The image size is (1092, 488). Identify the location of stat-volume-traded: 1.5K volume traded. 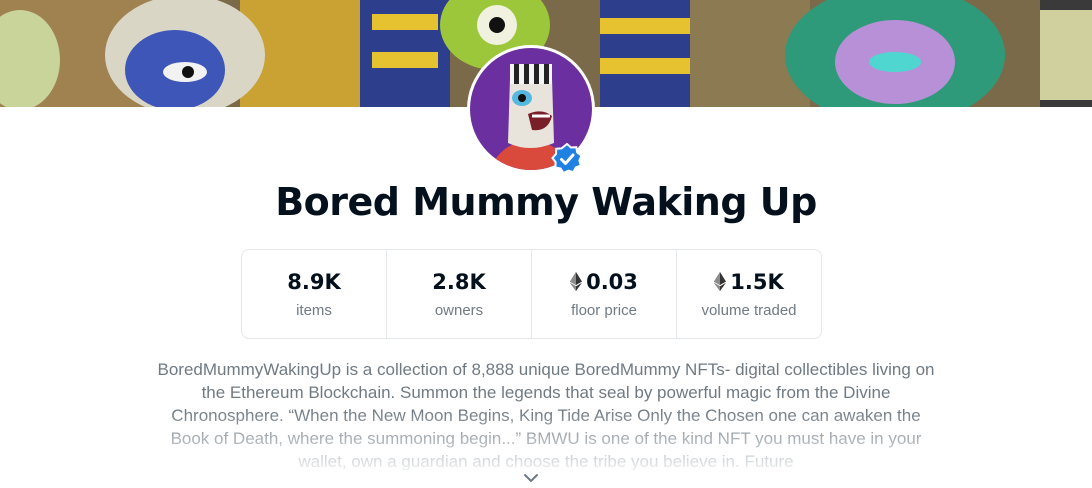
(749, 294).